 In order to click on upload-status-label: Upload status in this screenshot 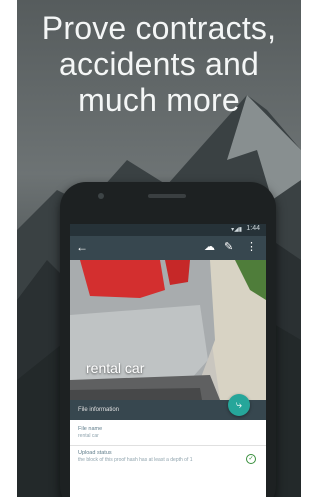, I will do `click(95, 453)`.